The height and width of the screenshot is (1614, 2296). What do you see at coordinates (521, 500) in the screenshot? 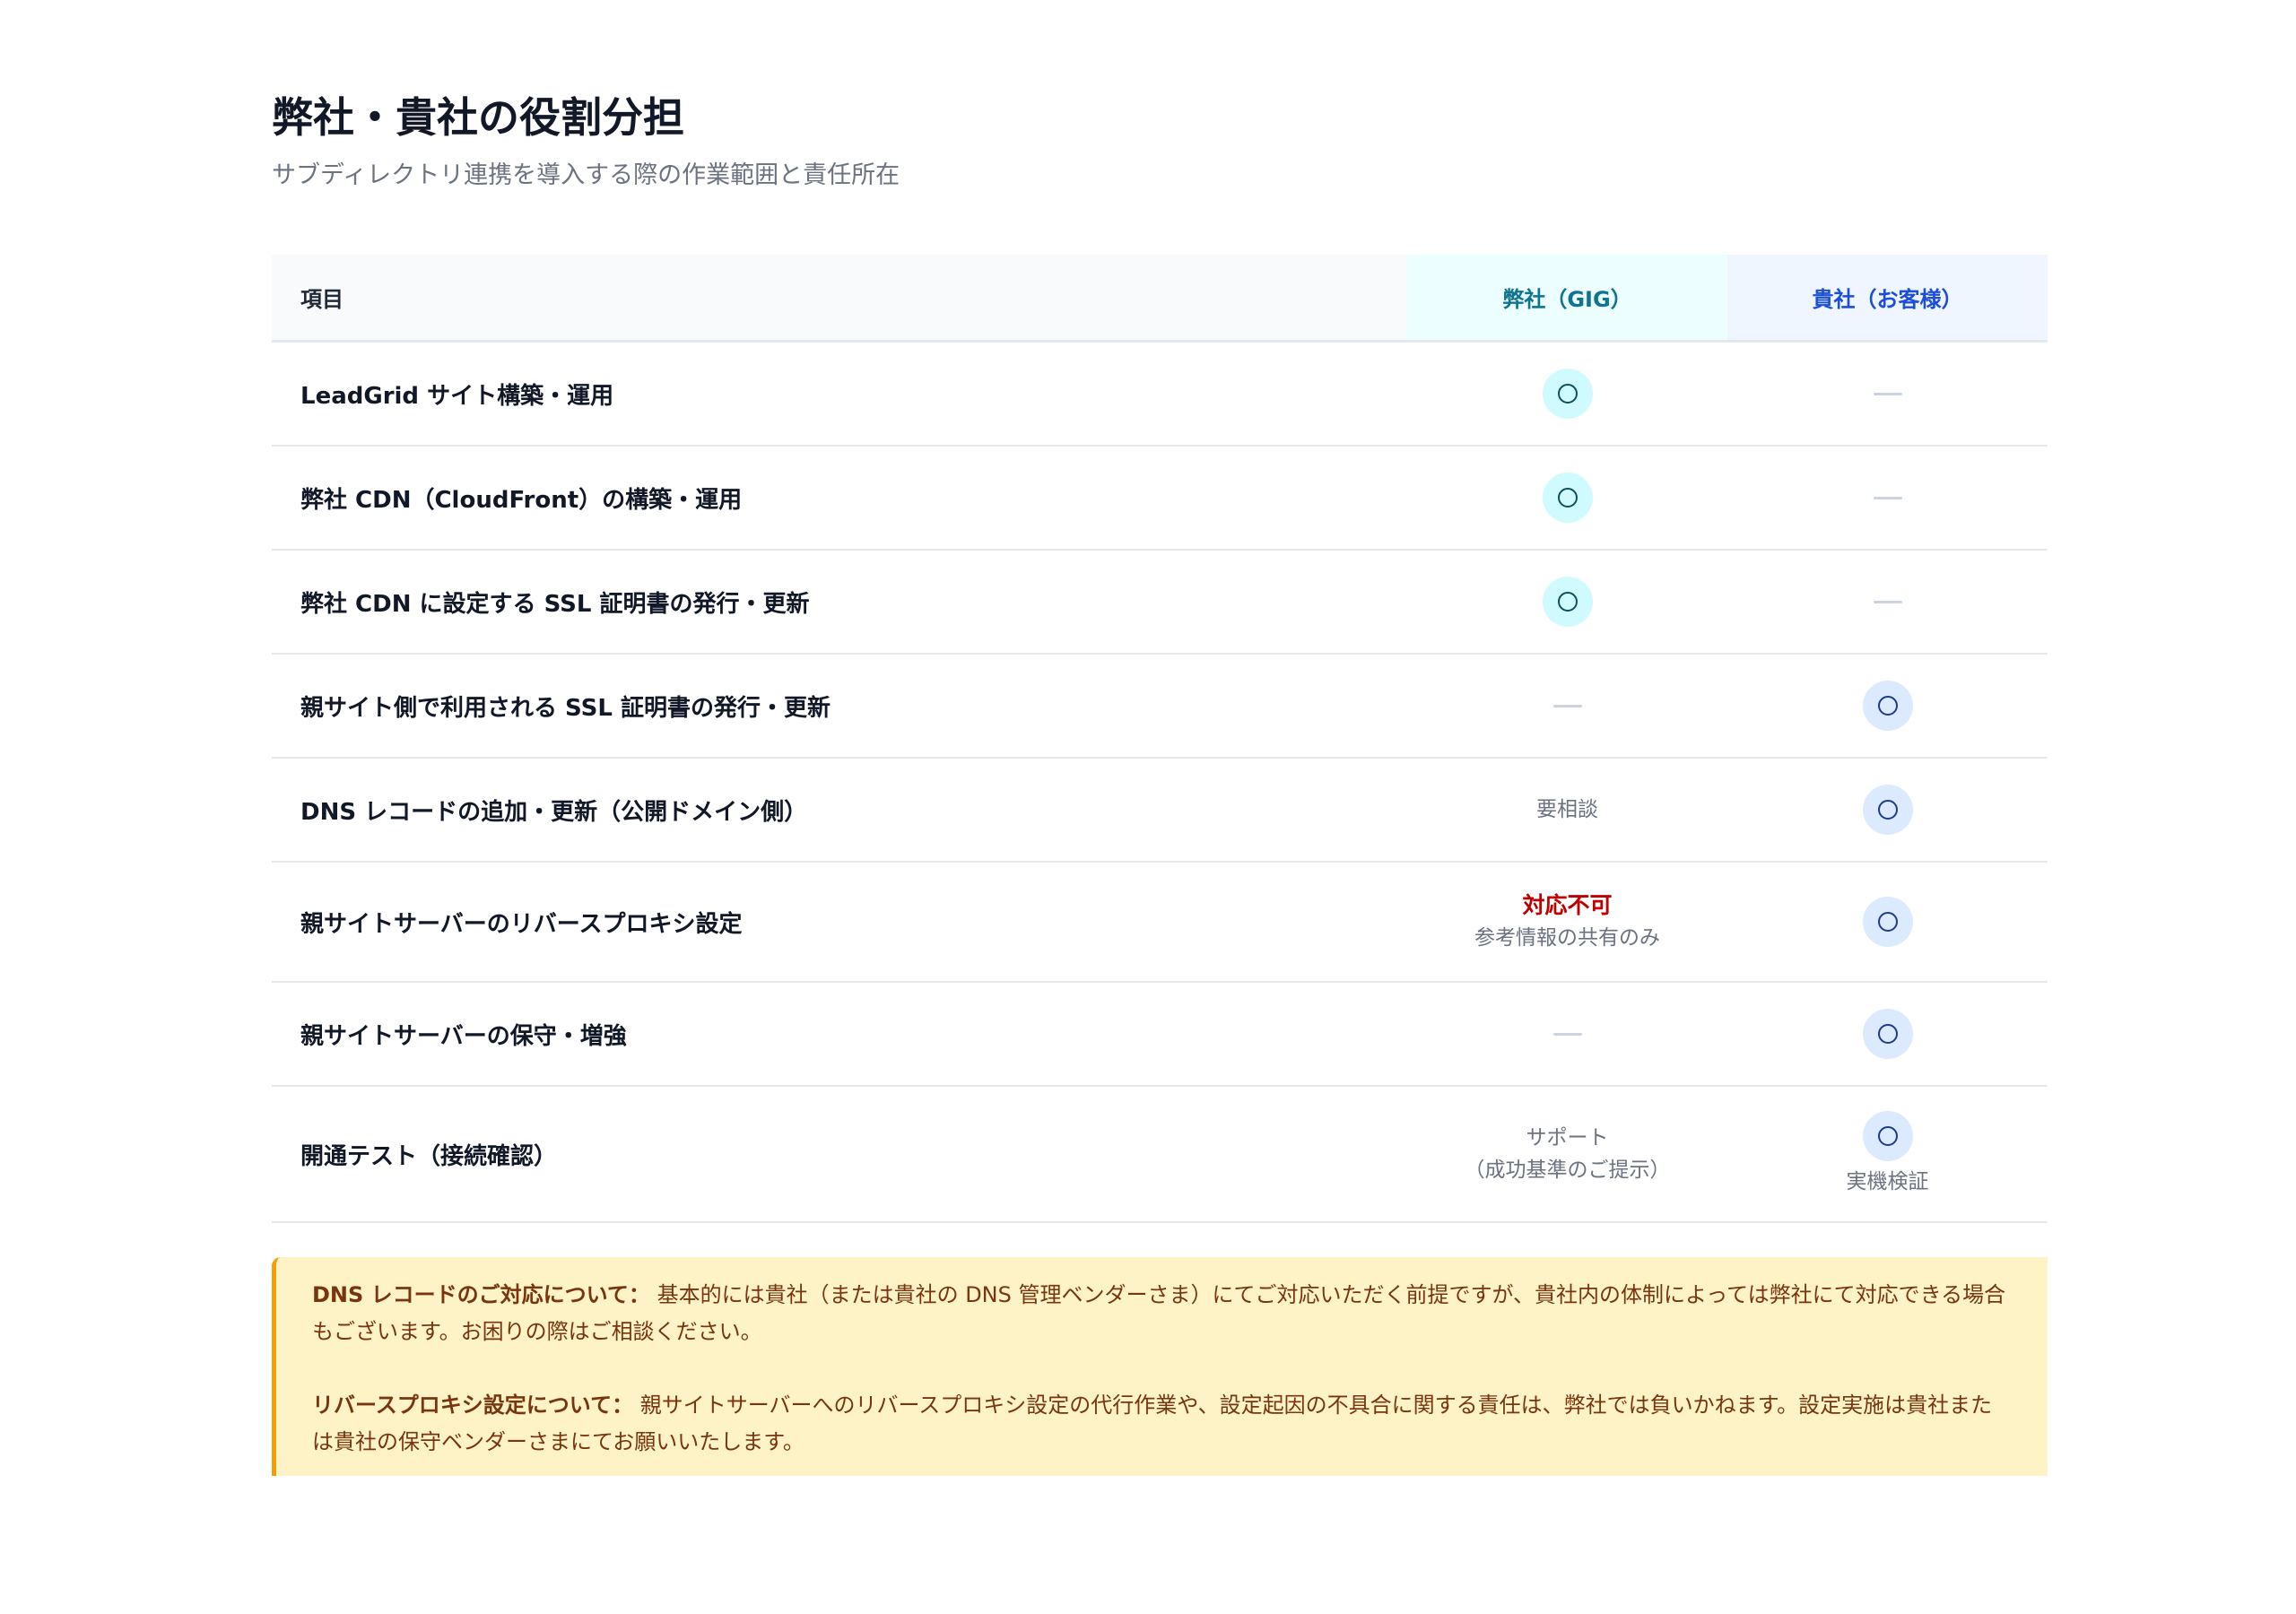
I see `row-item-label: 弊社 CDN（CloudFront）の構築・運用` at bounding box center [521, 500].